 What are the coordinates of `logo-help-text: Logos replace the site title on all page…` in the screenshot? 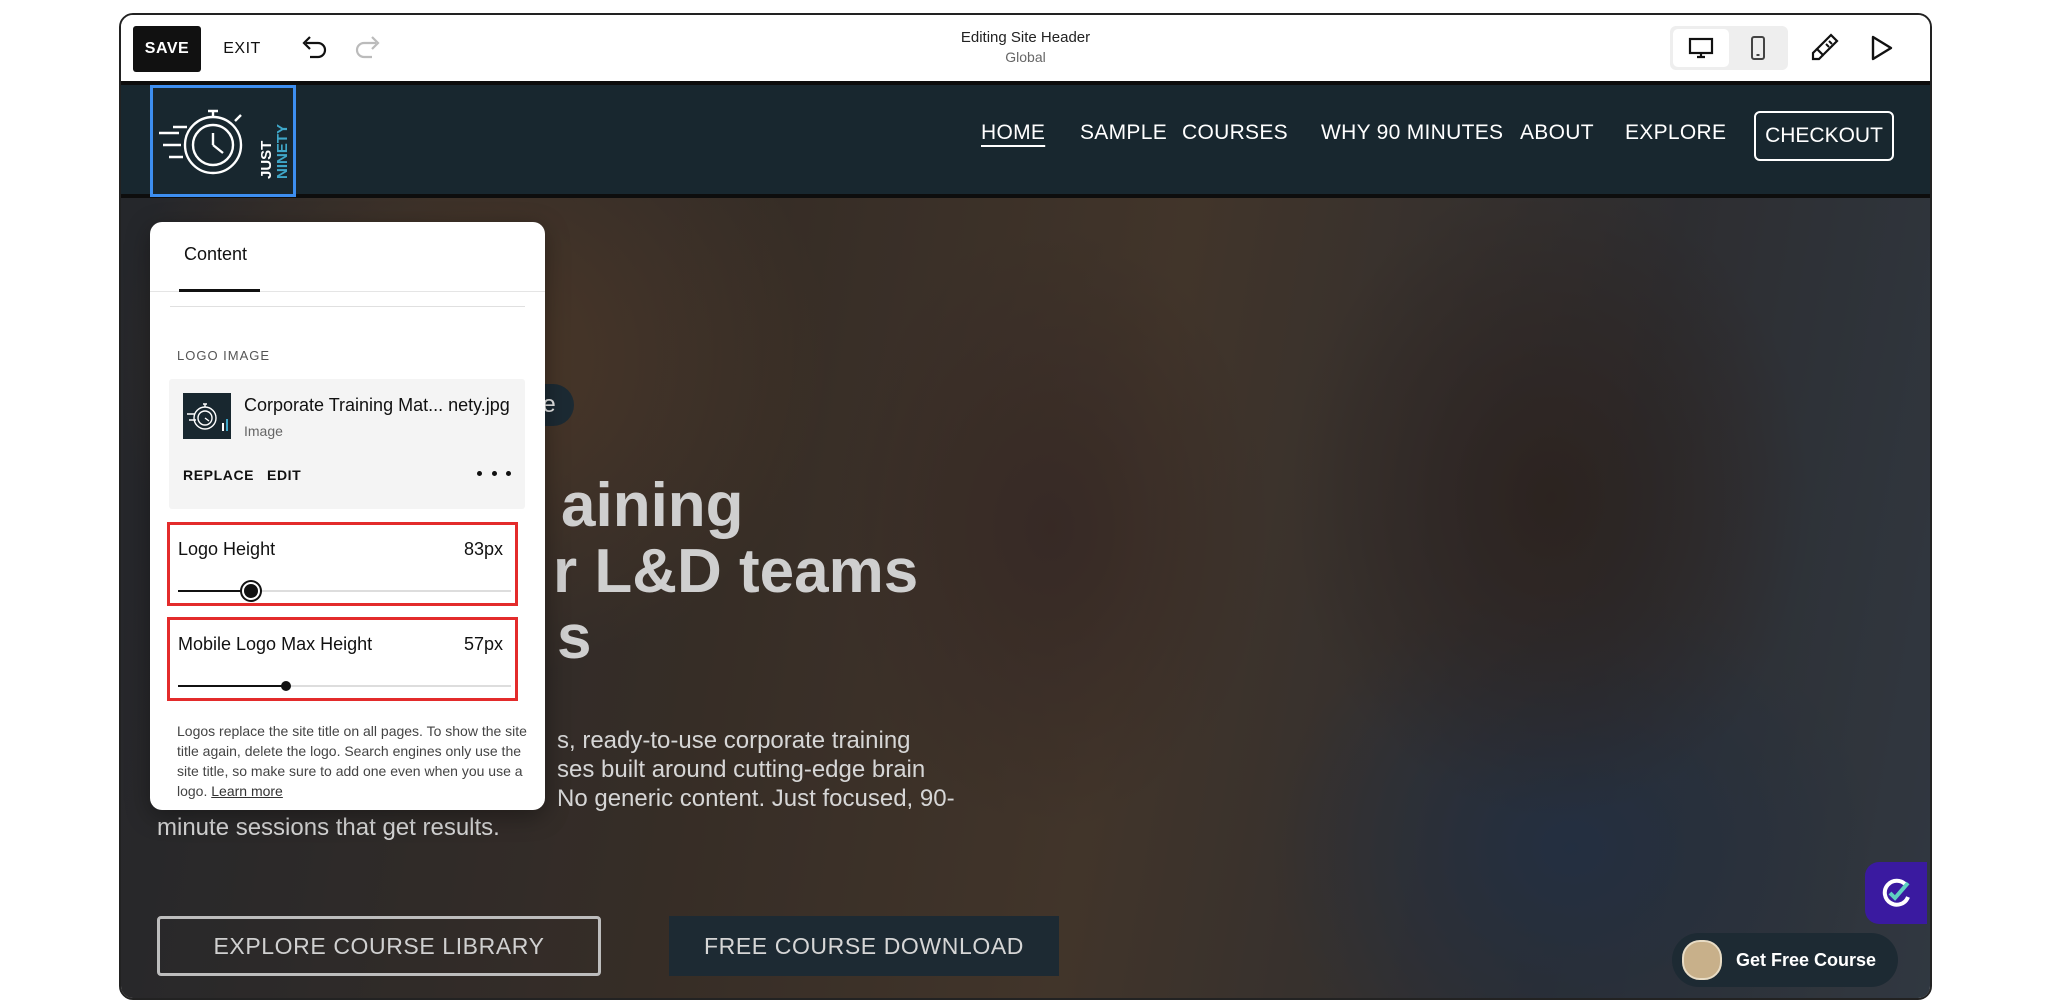 It's located at (352, 761).